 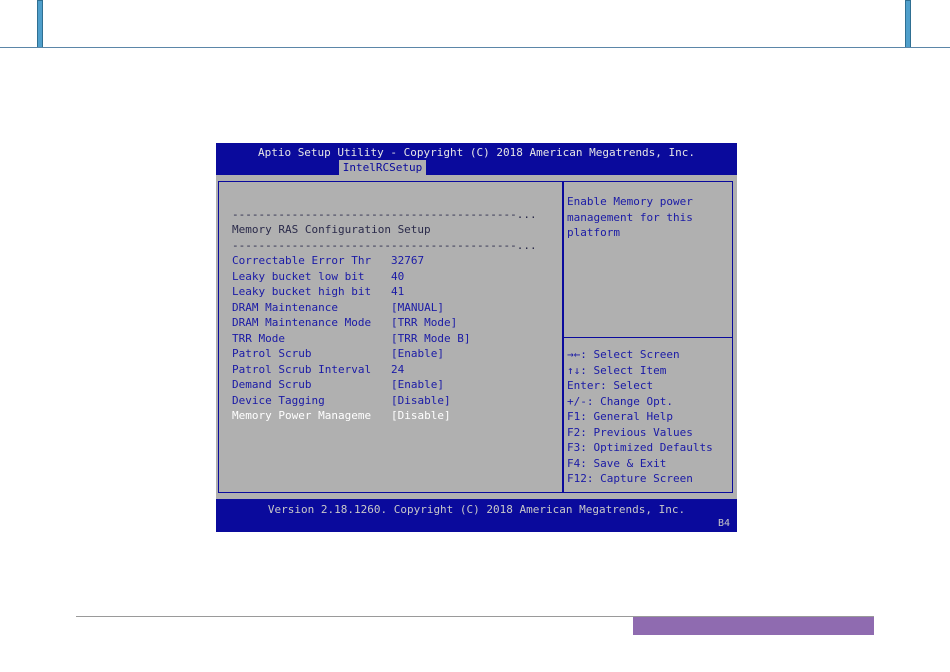 I want to click on key-help-item: F3: Optimized Defaults, so click(x=640, y=447).